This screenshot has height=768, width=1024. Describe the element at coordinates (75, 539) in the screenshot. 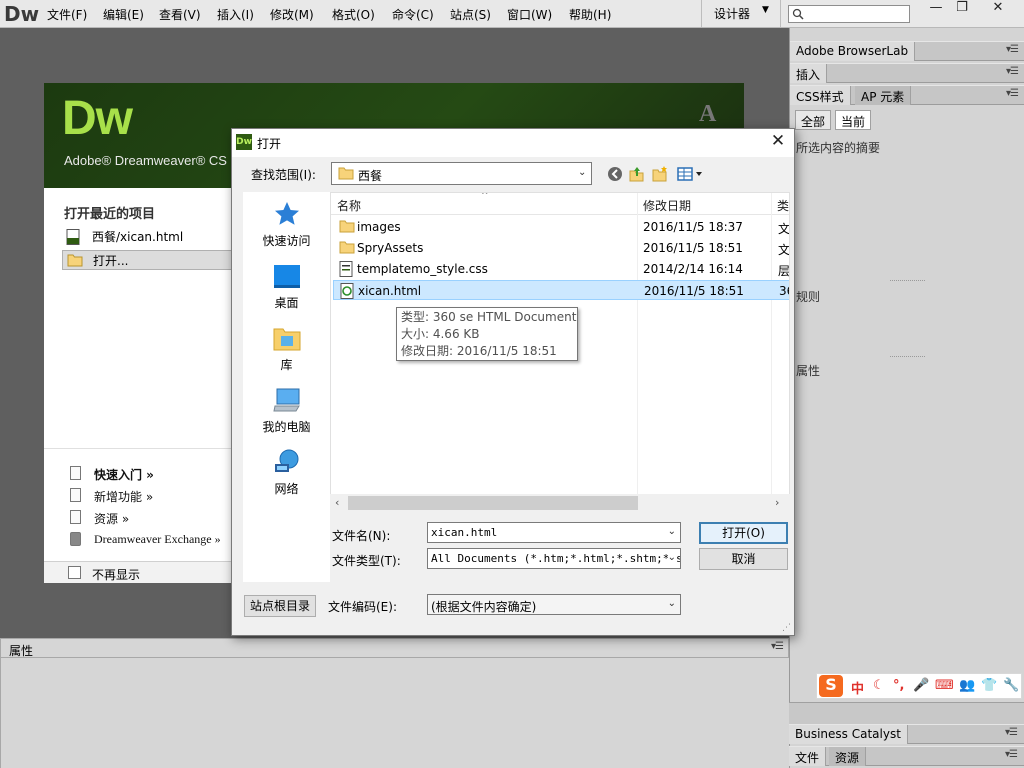

I see `exchange-icon` at that location.